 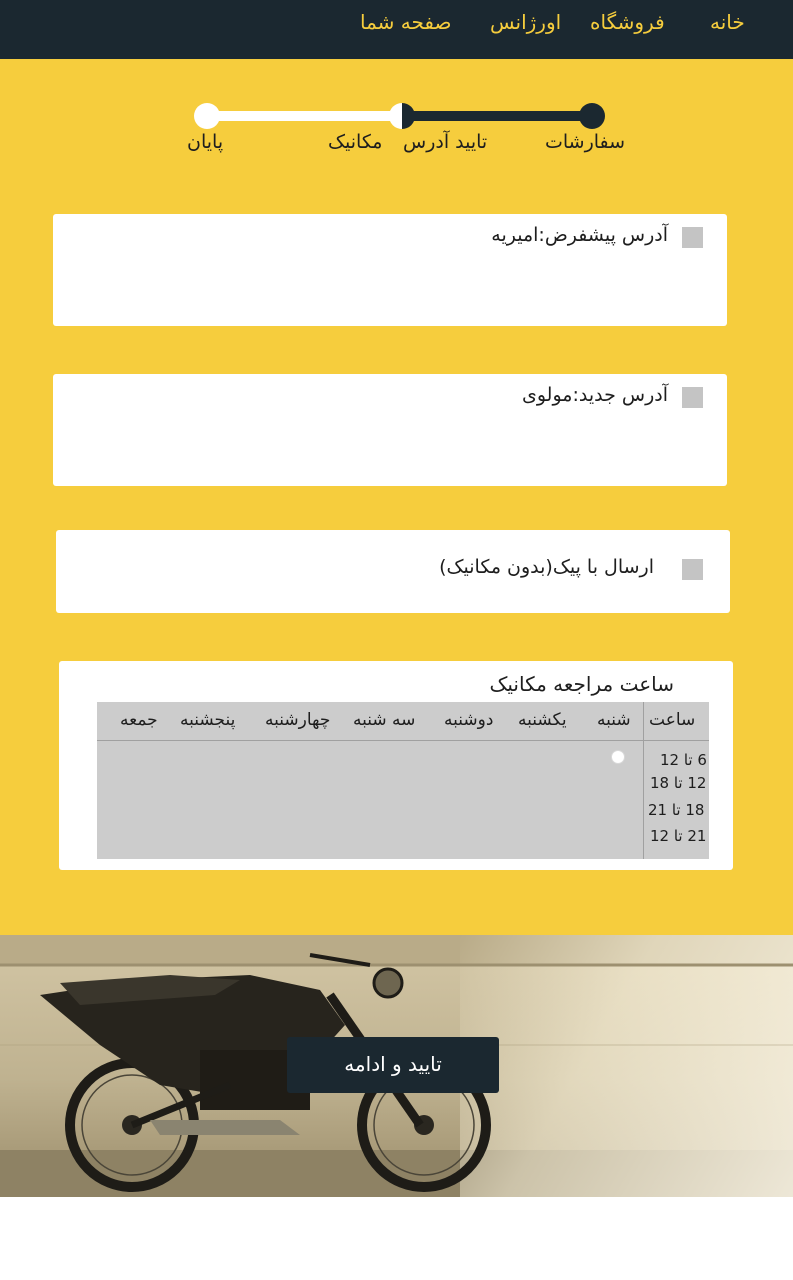 What do you see at coordinates (390, 430) in the screenshot?
I see `new-address-card: آدرس جدید:مولوی` at bounding box center [390, 430].